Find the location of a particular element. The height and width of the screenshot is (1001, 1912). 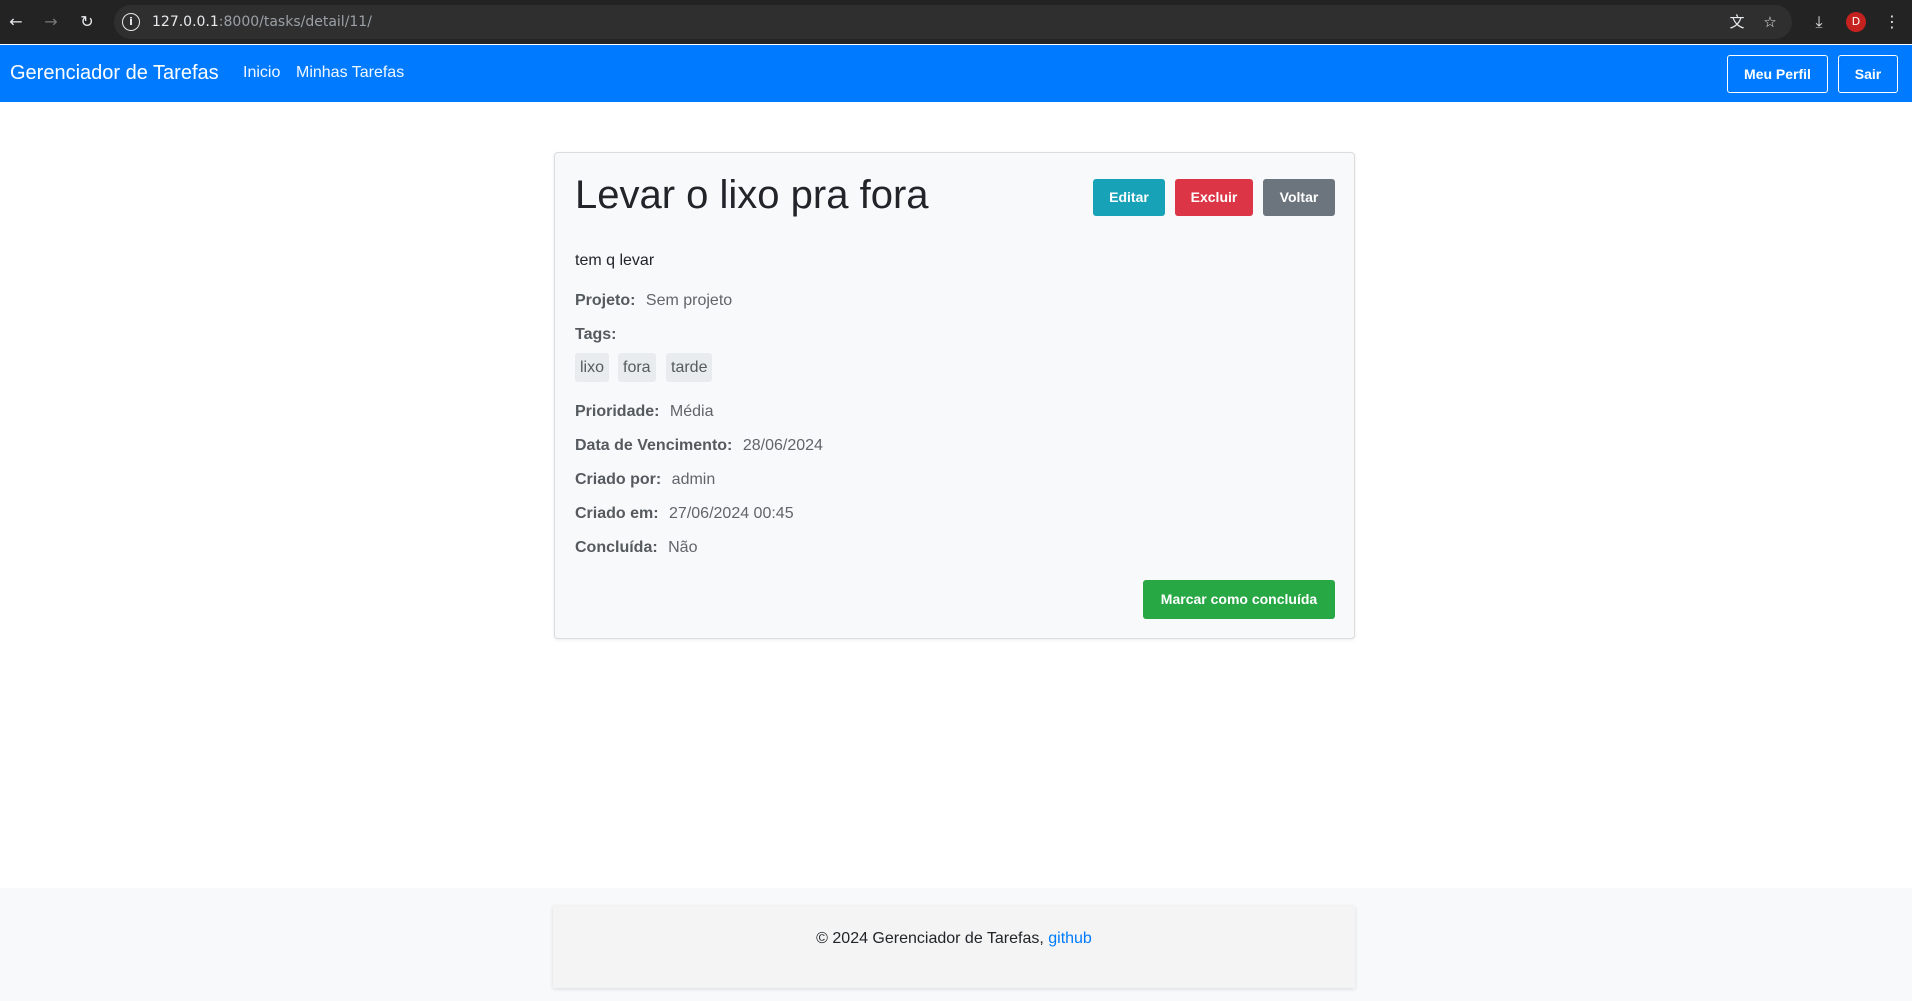

project-value: Sem projeto is located at coordinates (689, 300).